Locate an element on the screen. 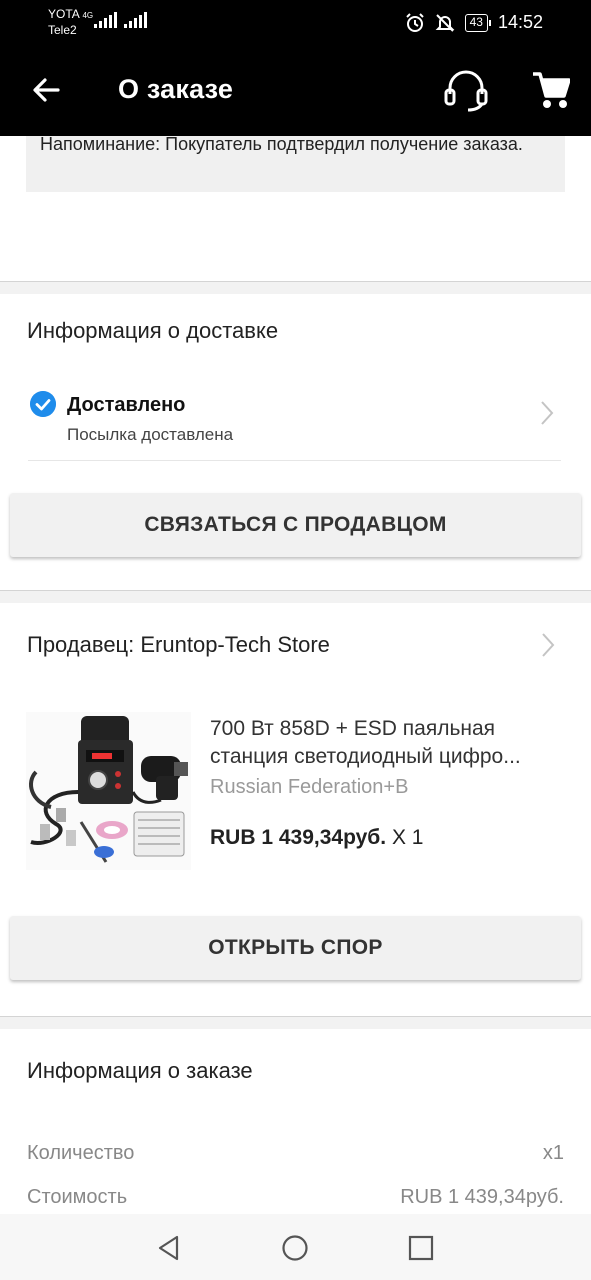 The image size is (591, 1280). product-quantity: X 1 is located at coordinates (407, 837).